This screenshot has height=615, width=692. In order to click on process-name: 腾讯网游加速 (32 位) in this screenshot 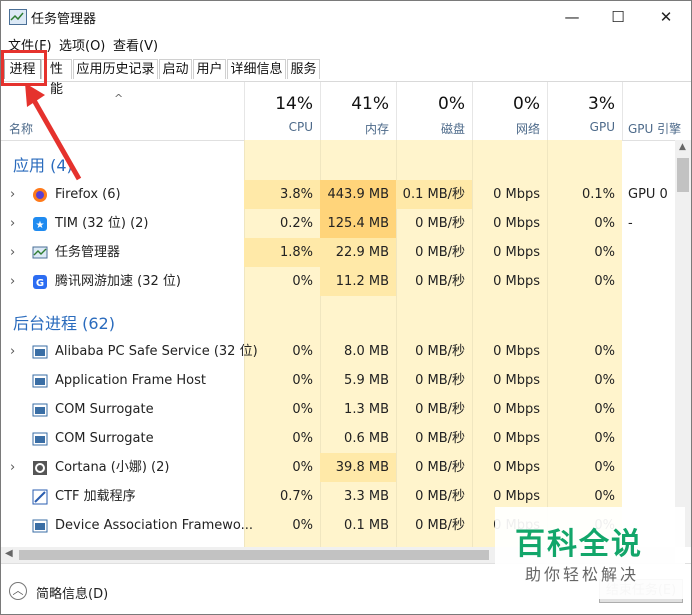, I will do `click(118, 281)`.